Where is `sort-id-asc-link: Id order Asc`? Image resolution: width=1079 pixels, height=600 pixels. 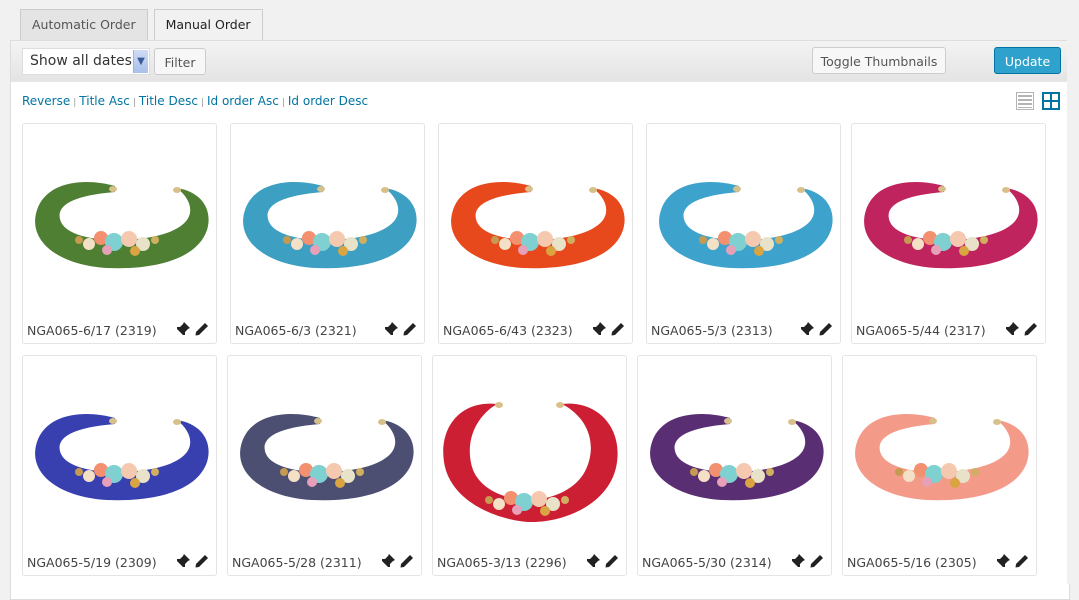
sort-id-asc-link: Id order Asc is located at coordinates (243, 101).